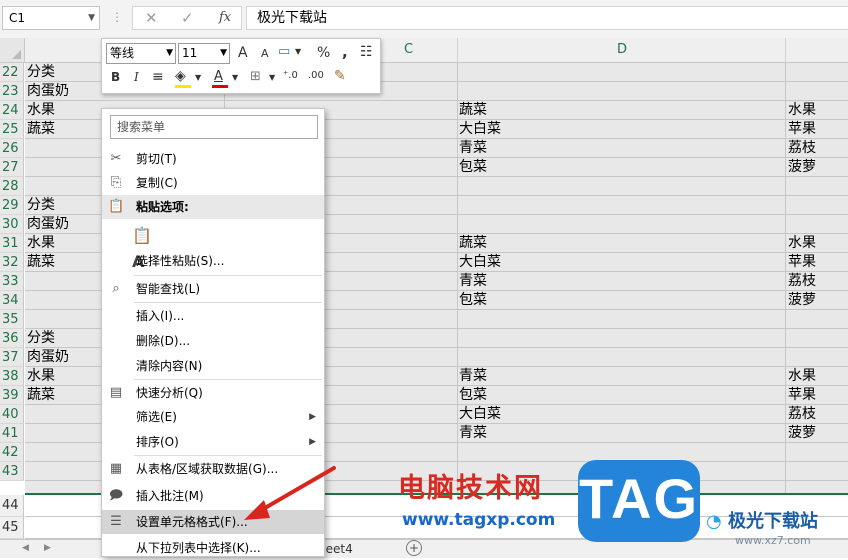  What do you see at coordinates (12, 471) in the screenshot?
I see `row-header: 43` at bounding box center [12, 471].